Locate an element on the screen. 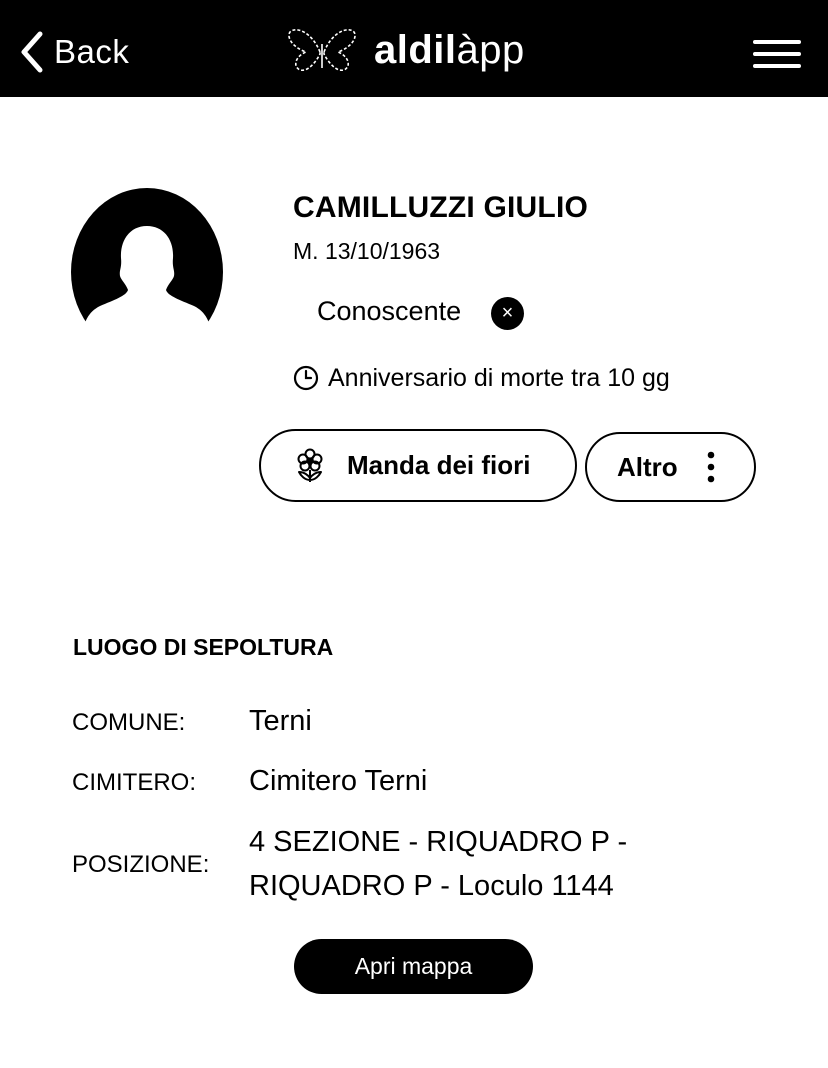 The height and width of the screenshot is (1068, 828). send-flowers-button: Manda dei fiori is located at coordinates (418, 465).